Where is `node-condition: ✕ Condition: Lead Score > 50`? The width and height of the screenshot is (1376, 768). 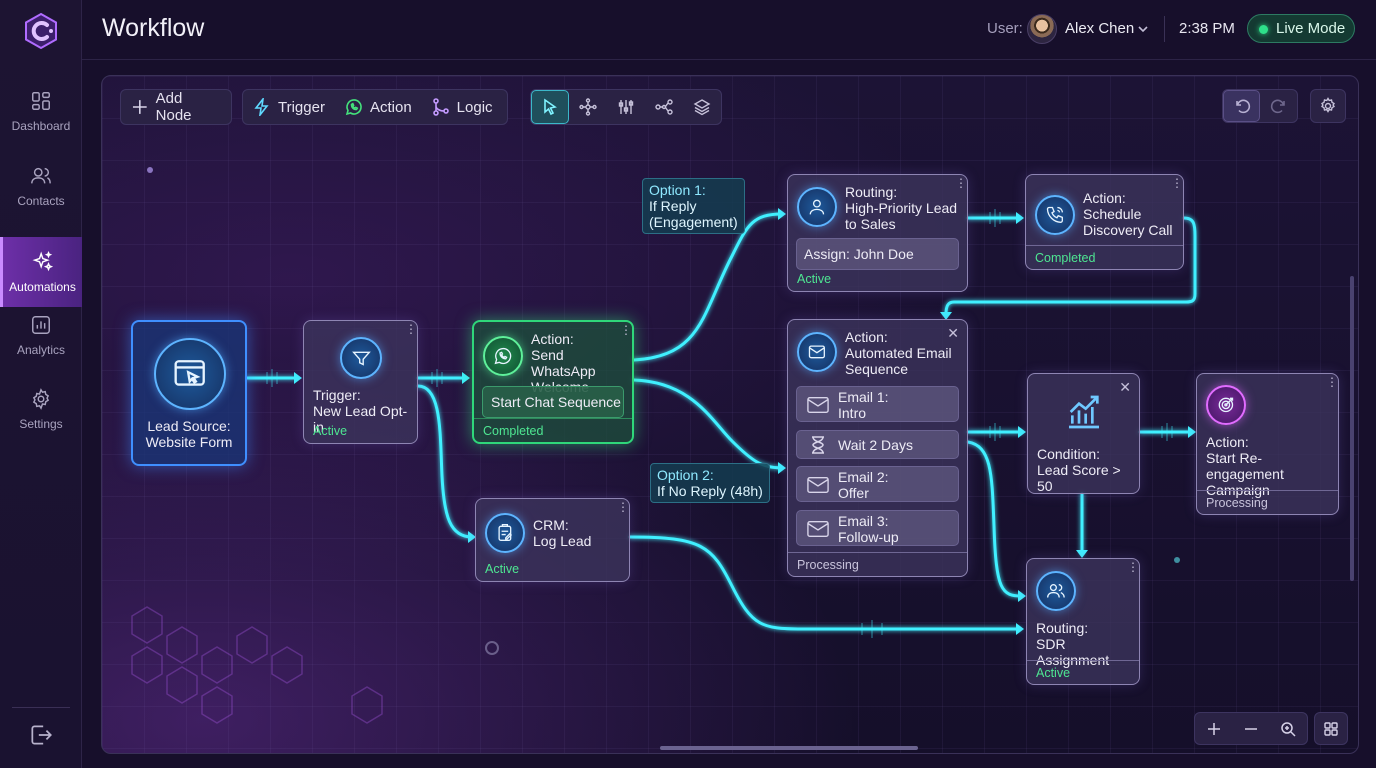 node-condition: ✕ Condition: Lead Score > 50 is located at coordinates (1083, 433).